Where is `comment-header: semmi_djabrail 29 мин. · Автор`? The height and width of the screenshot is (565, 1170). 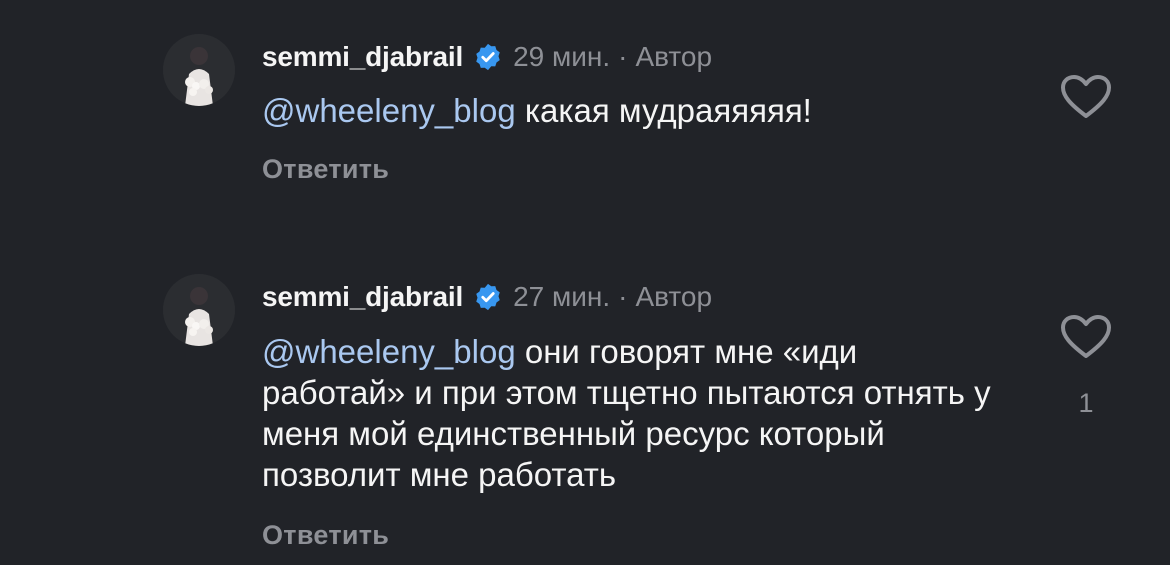
comment-header: semmi_djabrail 29 мин. · Автор is located at coordinates (487, 57).